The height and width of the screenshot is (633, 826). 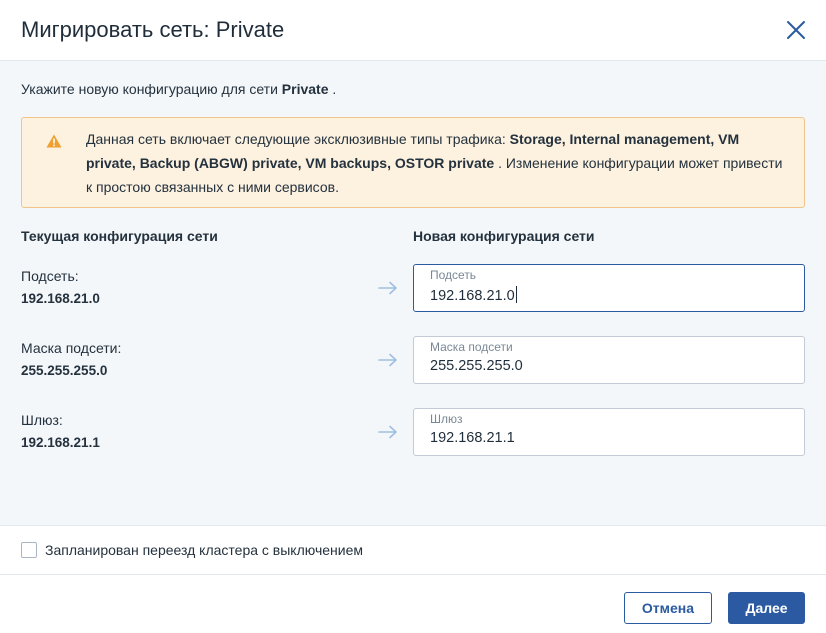 I want to click on schedule-checkbox, so click(x=29, y=550).